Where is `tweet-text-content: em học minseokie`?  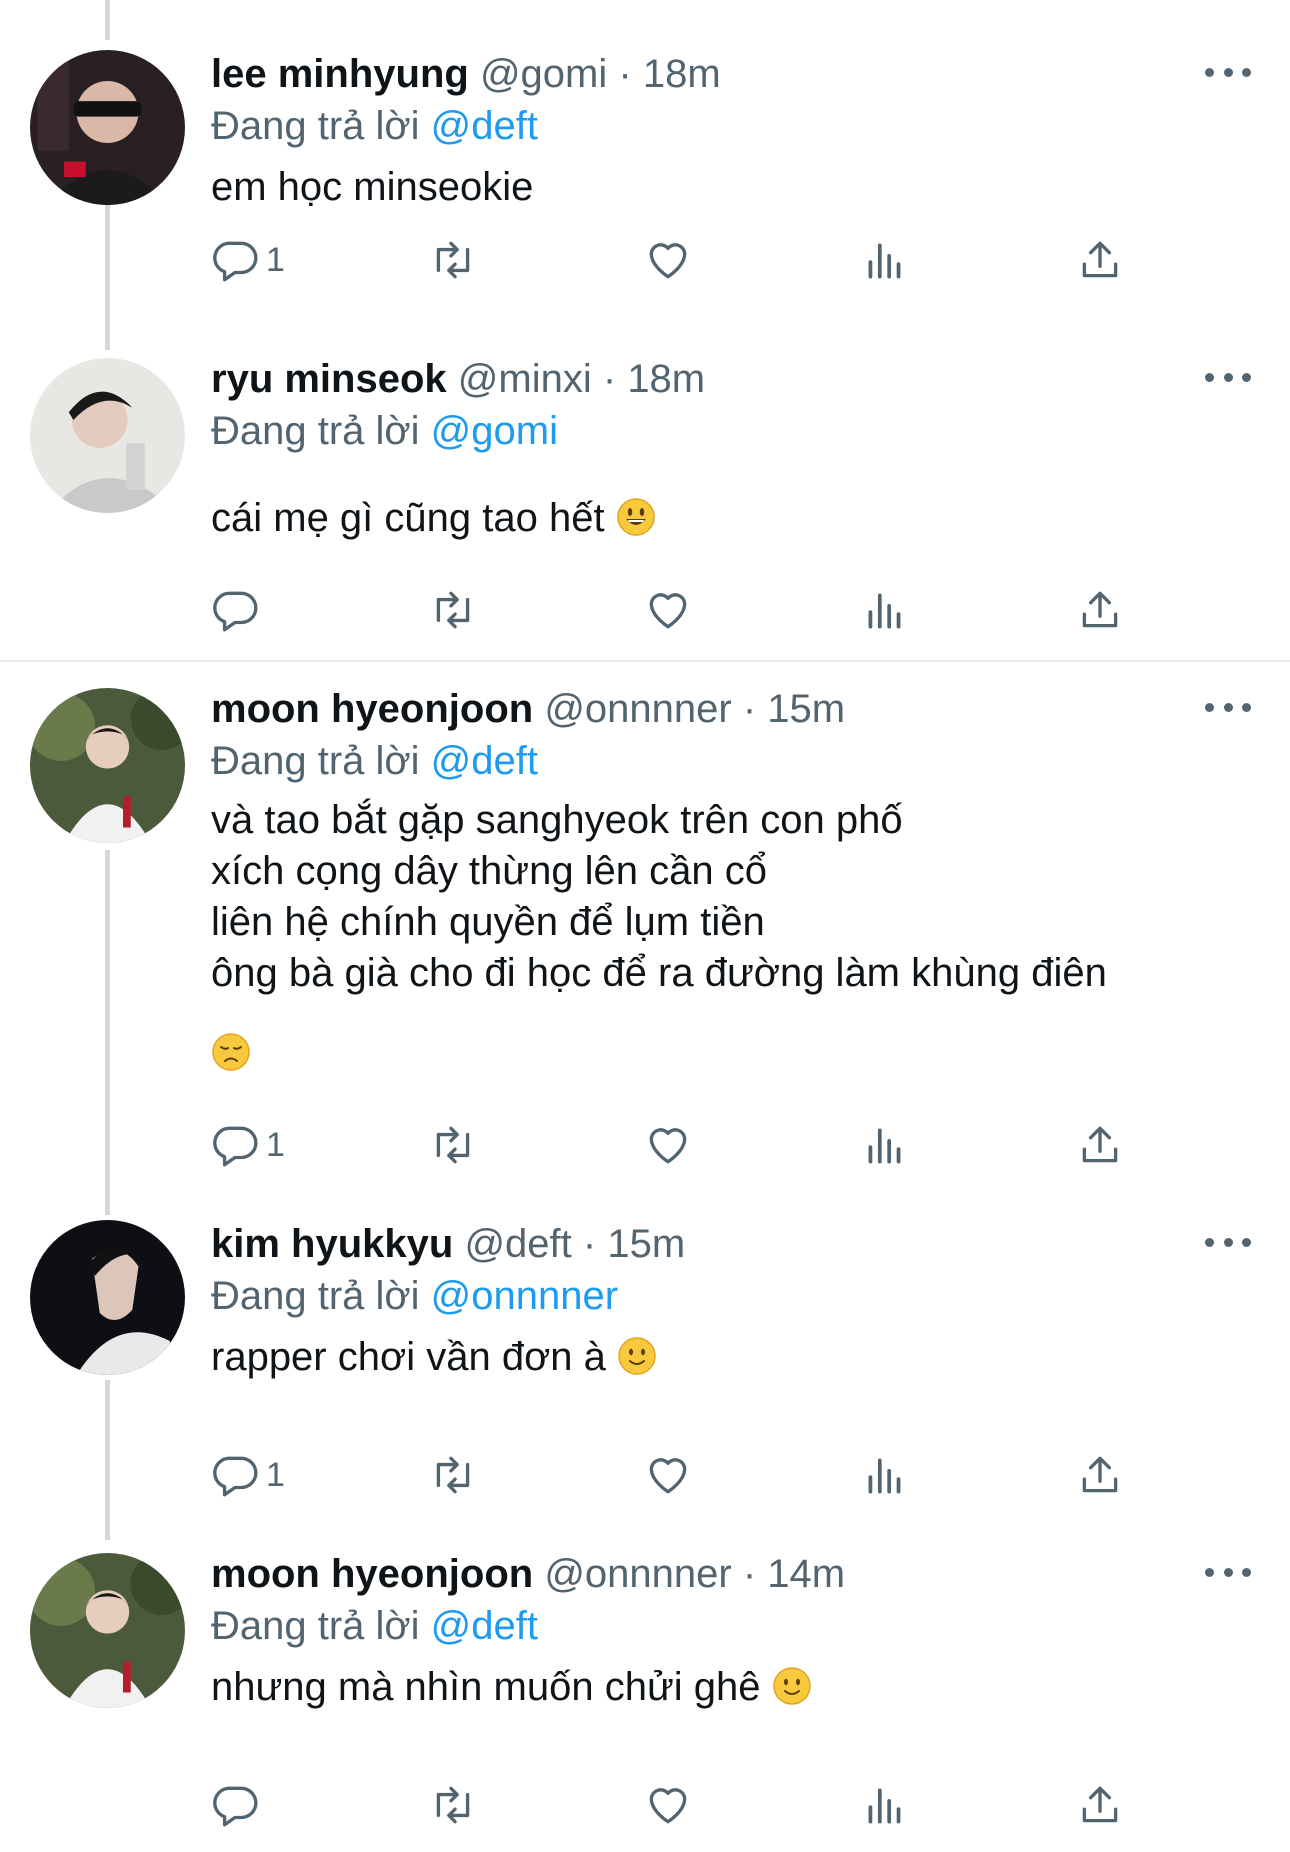 tweet-text-content: em học minseokie is located at coordinates (372, 187).